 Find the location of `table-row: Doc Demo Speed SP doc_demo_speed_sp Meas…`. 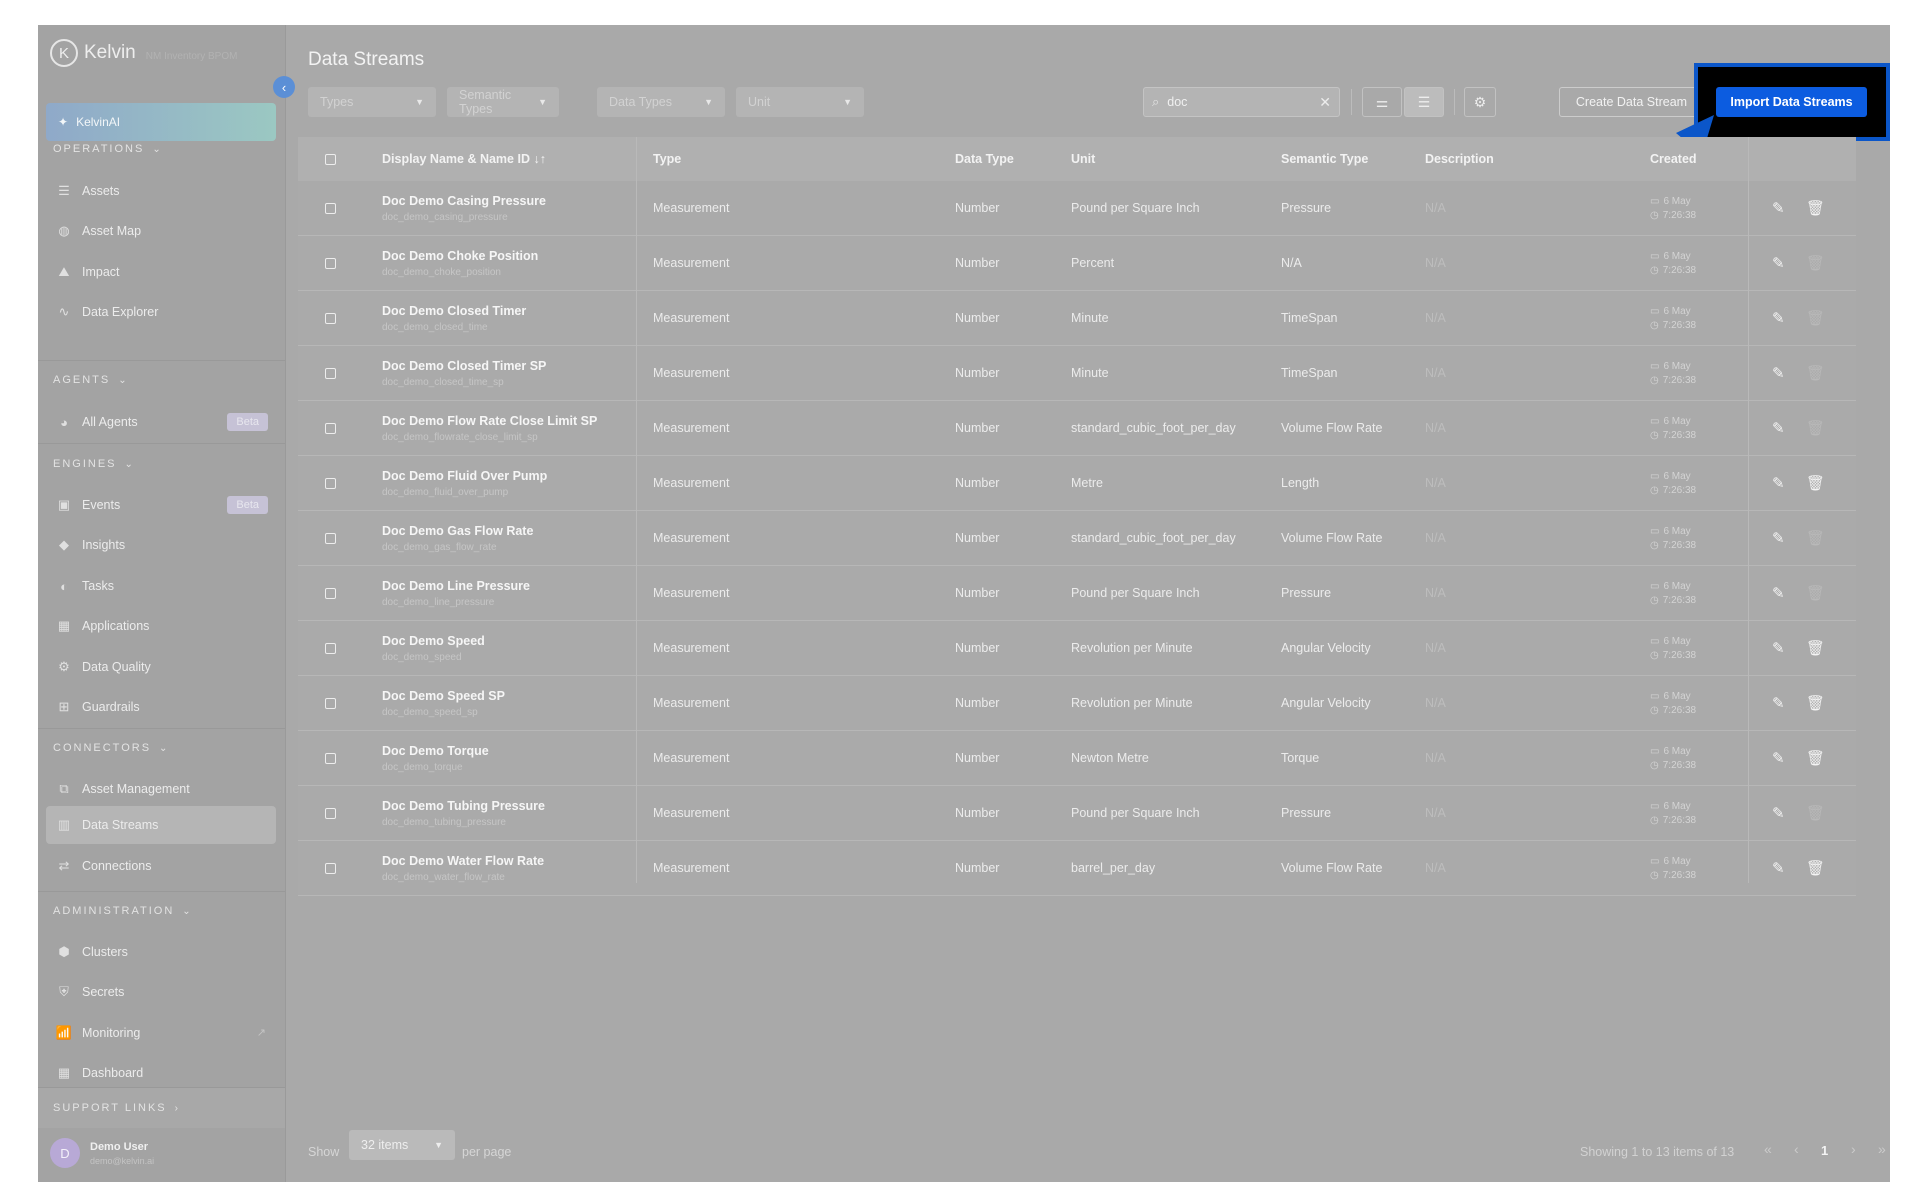

table-row: Doc Demo Speed SP doc_demo_speed_sp Meas… is located at coordinates (1077, 703).